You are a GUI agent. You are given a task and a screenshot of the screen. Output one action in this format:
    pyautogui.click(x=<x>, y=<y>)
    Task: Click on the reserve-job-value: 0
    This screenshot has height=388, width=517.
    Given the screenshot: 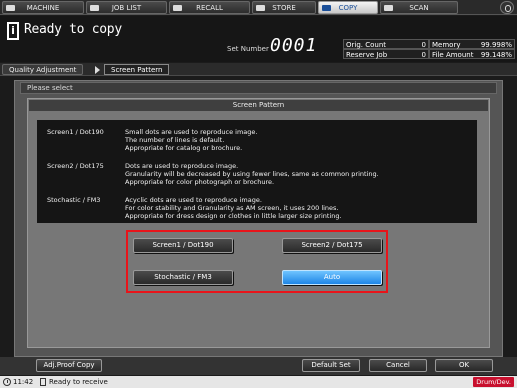 What is the action you would take?
    pyautogui.click(x=423, y=55)
    